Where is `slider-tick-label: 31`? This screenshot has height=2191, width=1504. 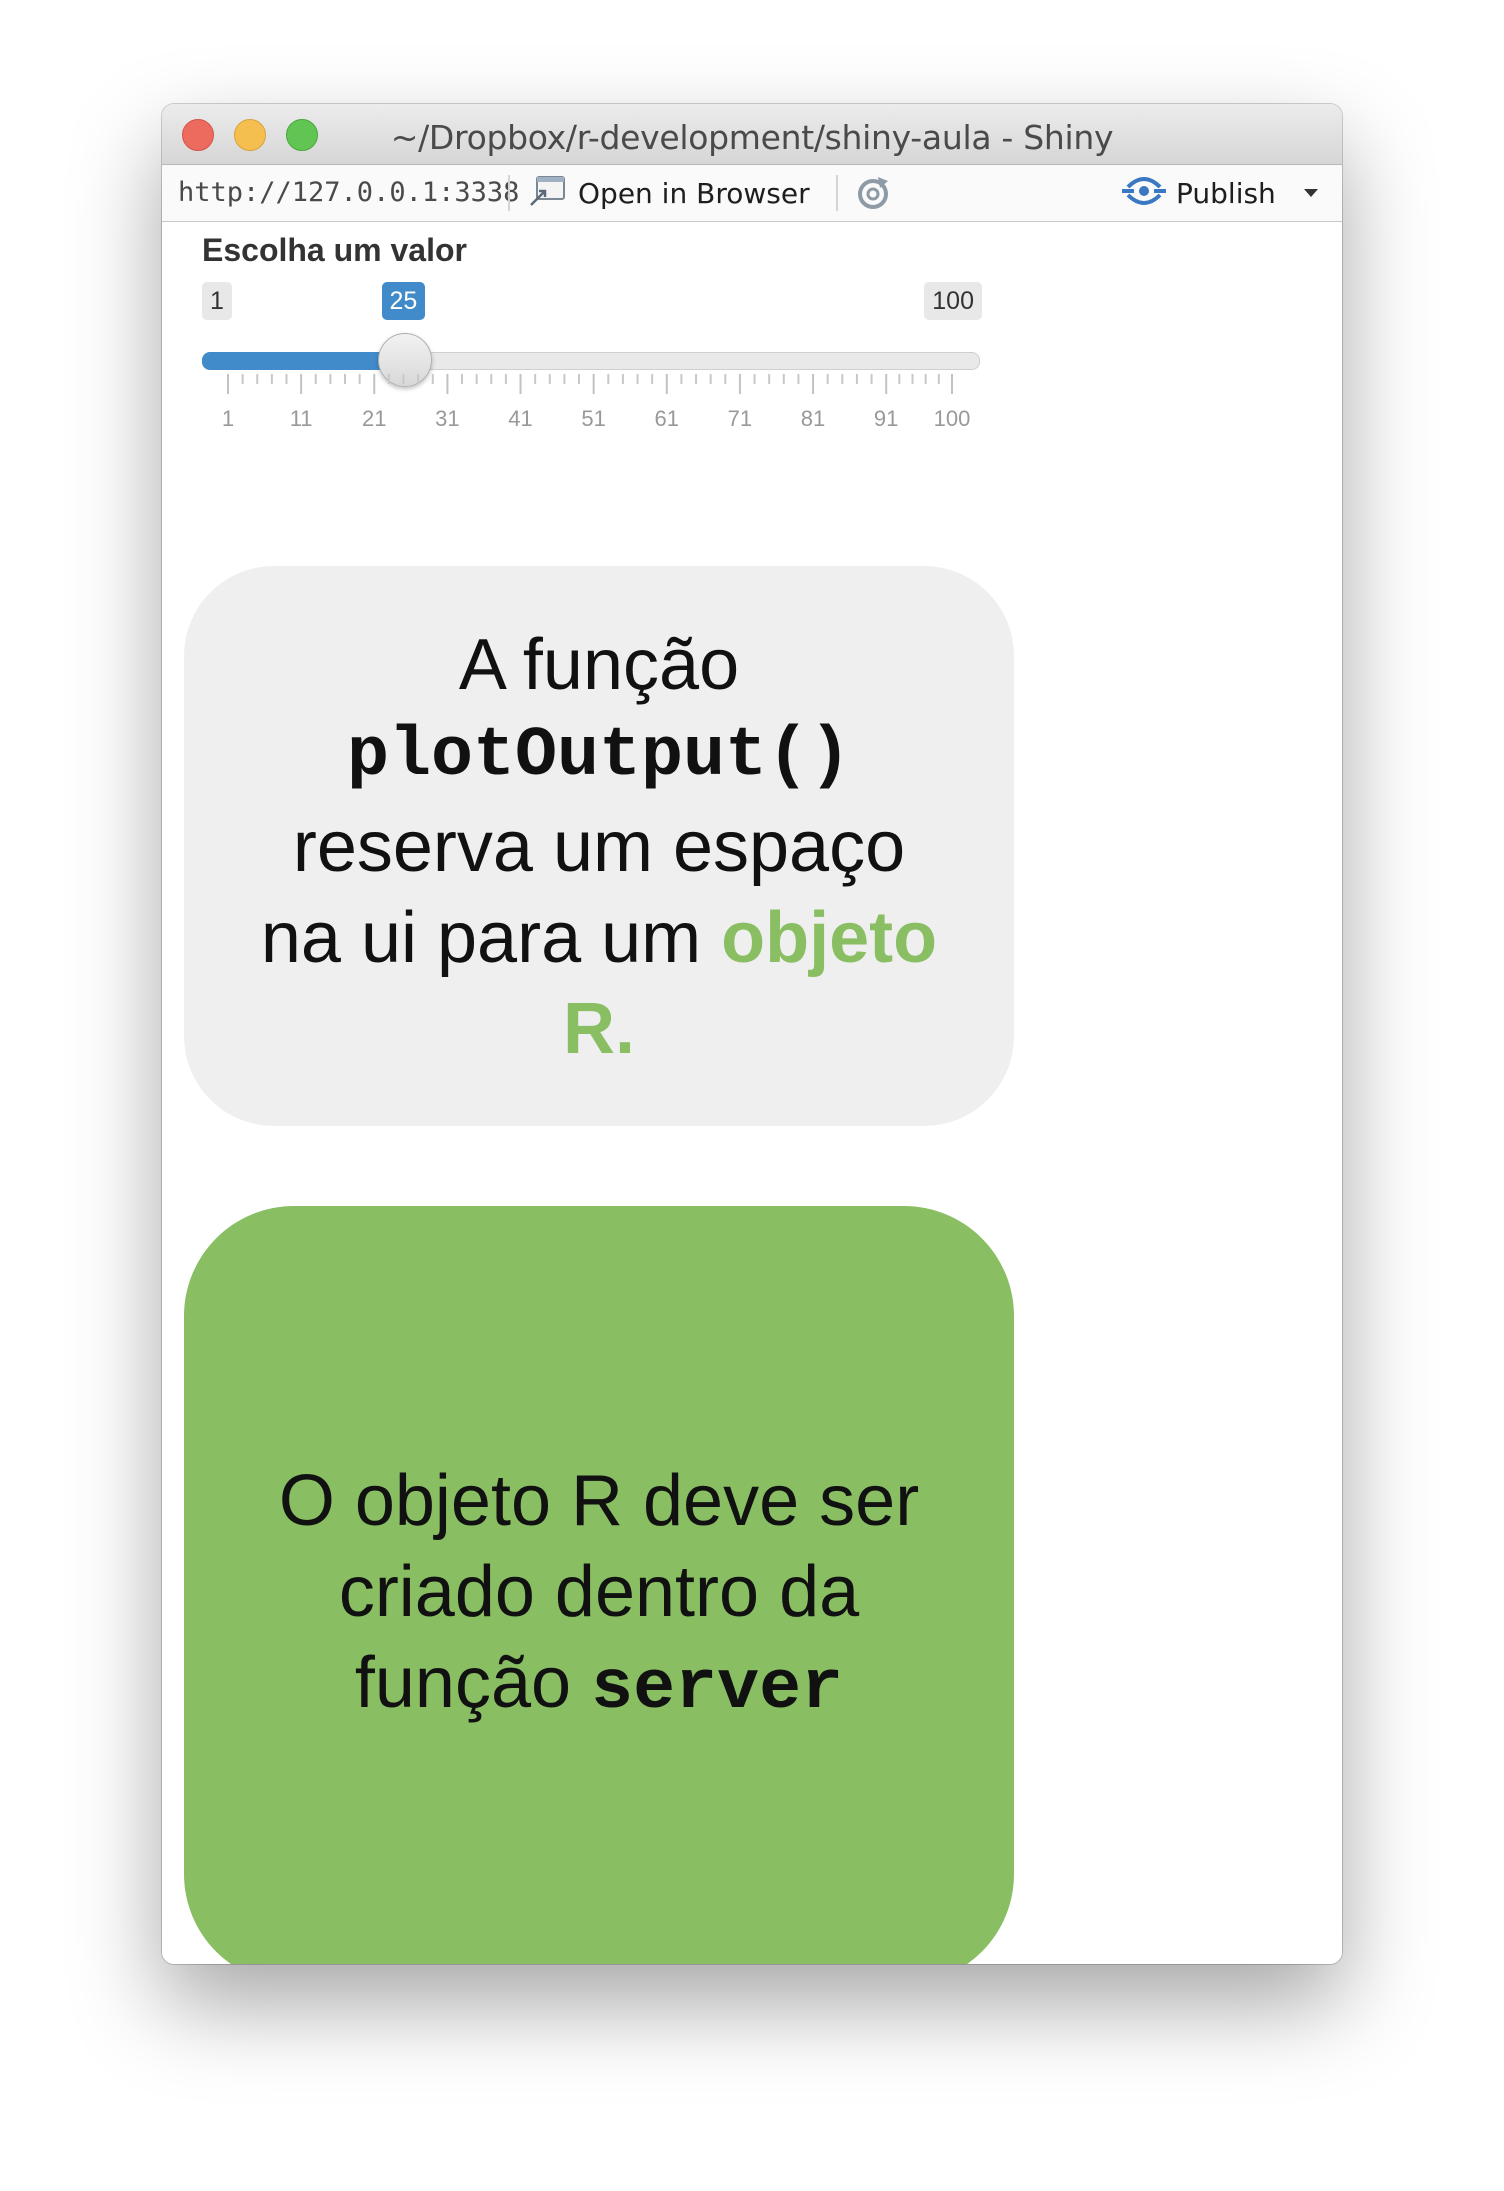
slider-tick-label: 31 is located at coordinates (447, 418).